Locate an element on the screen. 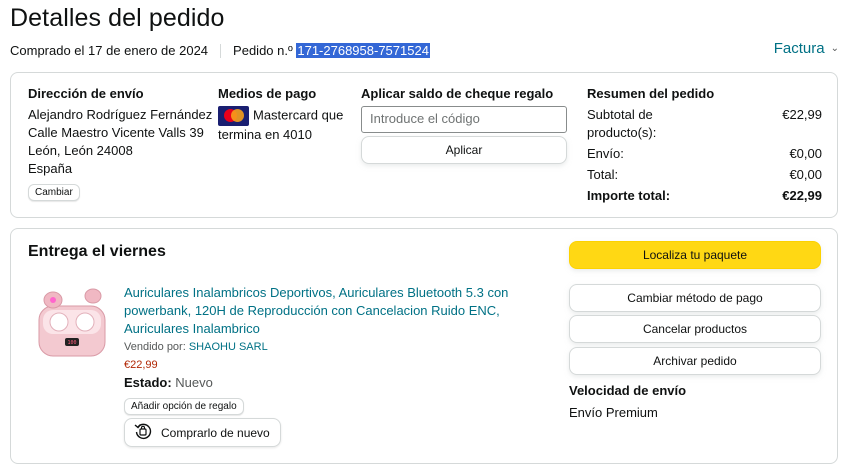  gift-card-title: Aplicar saldo de cheque regalo is located at coordinates (457, 93).